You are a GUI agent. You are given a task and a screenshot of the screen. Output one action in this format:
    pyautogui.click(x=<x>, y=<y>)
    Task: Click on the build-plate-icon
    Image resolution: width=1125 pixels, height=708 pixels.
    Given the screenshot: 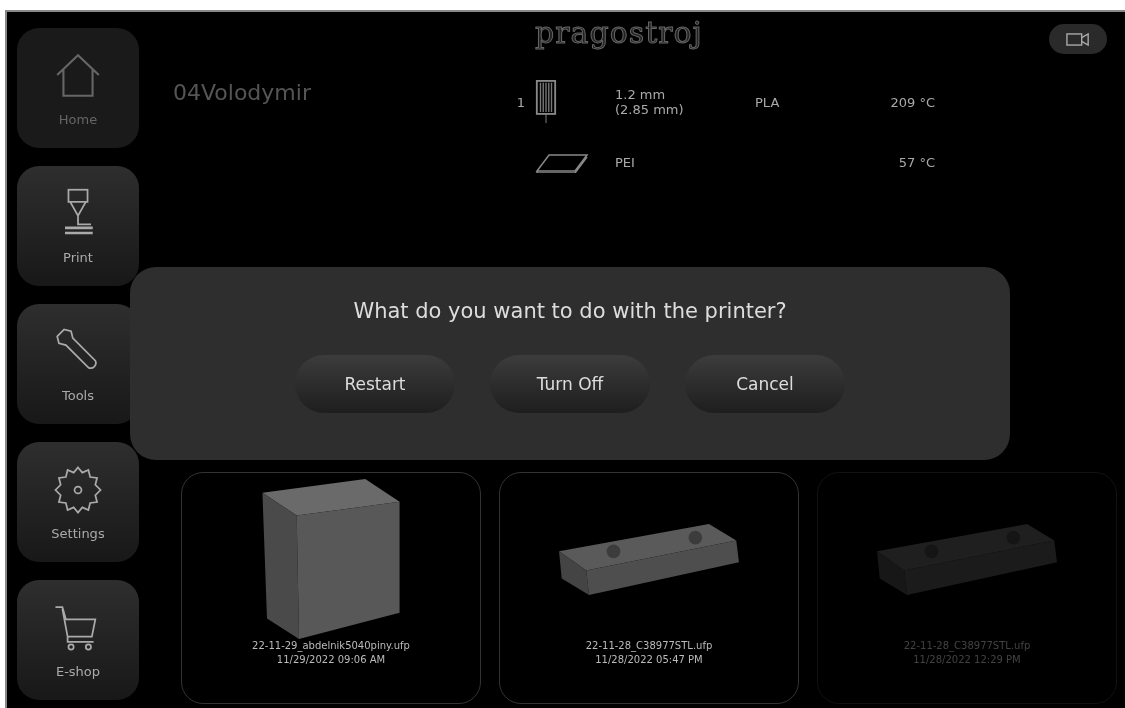 What is the action you would take?
    pyautogui.click(x=562, y=162)
    